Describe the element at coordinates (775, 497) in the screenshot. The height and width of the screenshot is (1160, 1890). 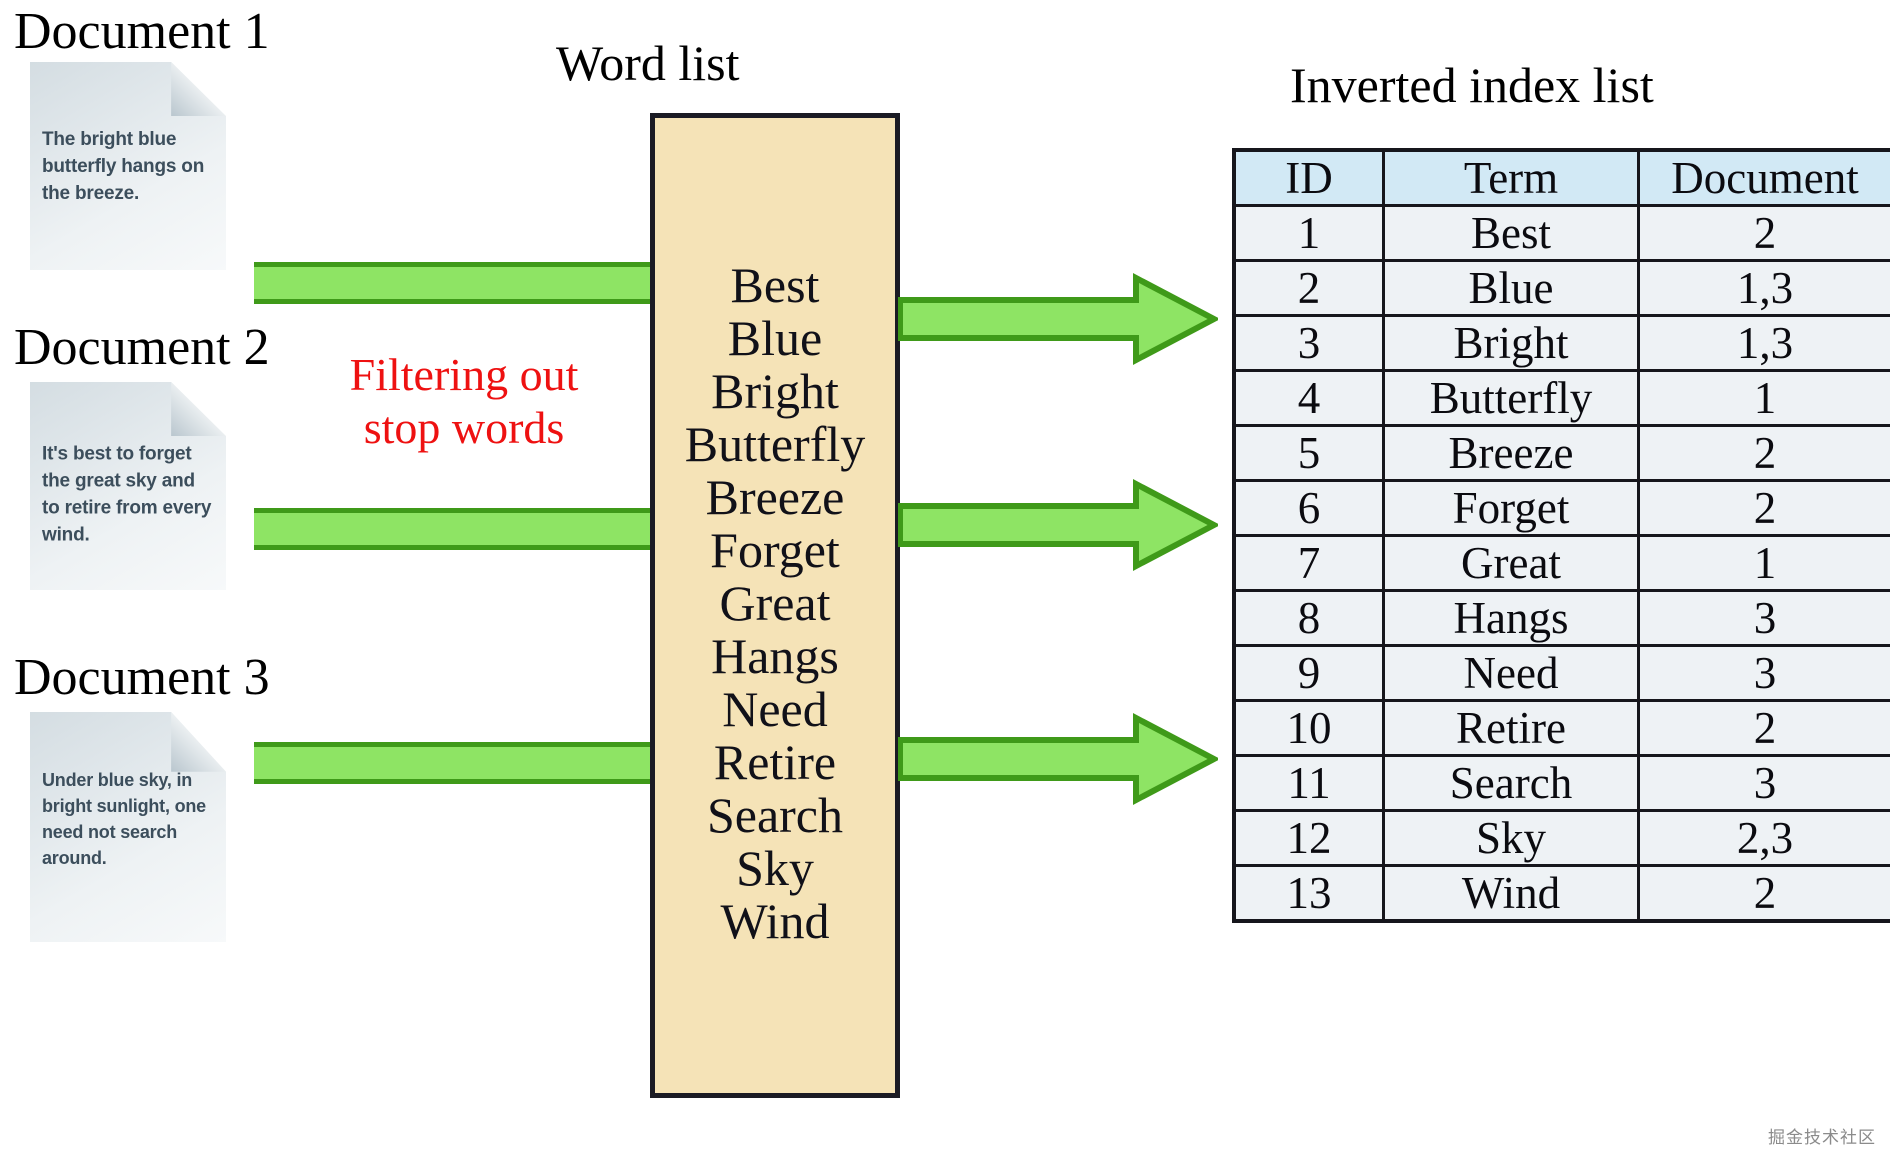
I see `word-list-item: Breeze` at that location.